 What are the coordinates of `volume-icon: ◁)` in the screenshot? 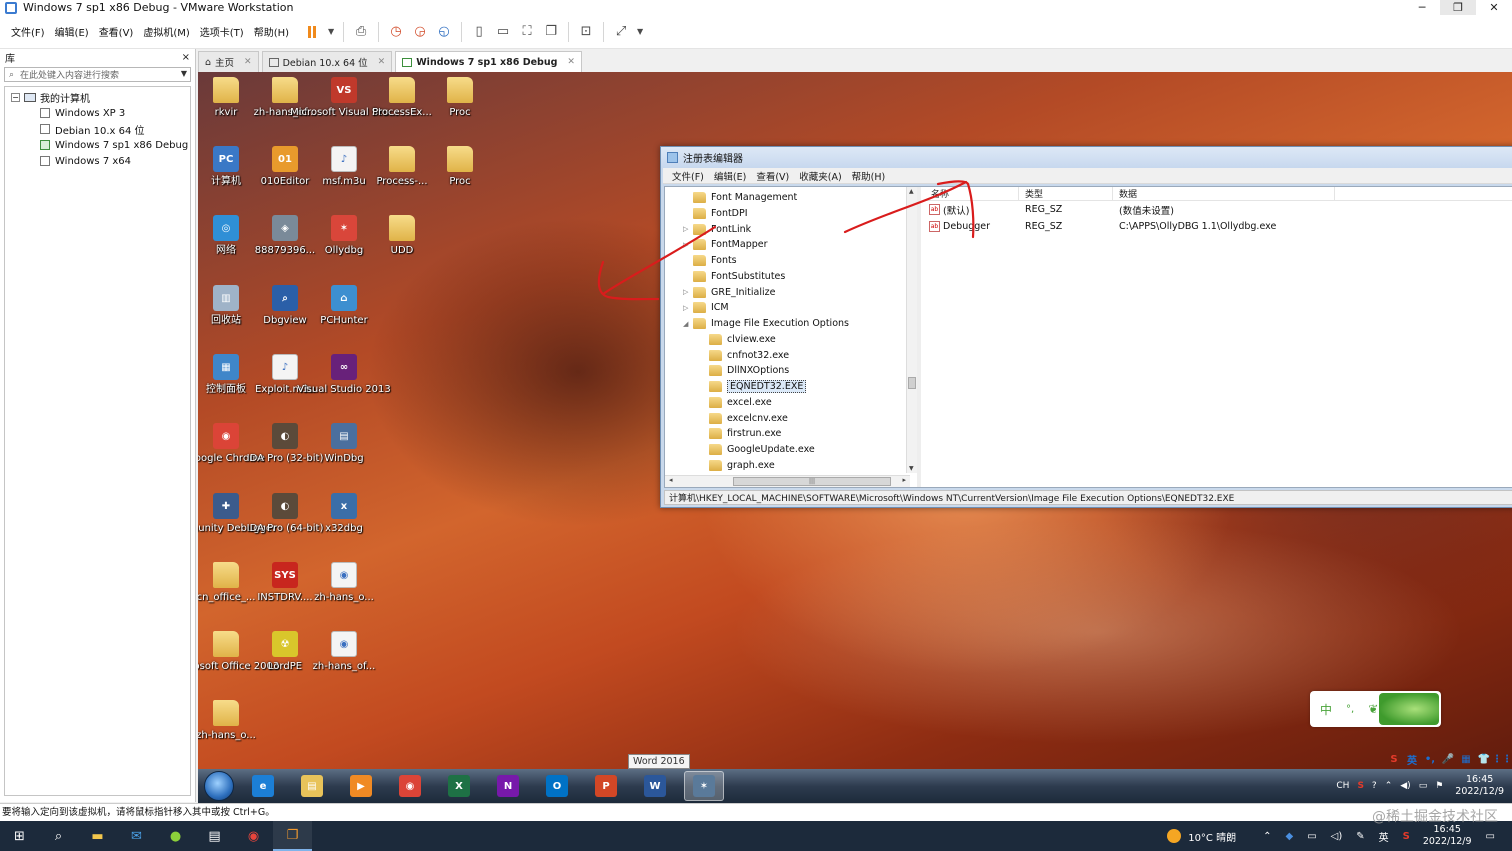 It's located at (1337, 836).